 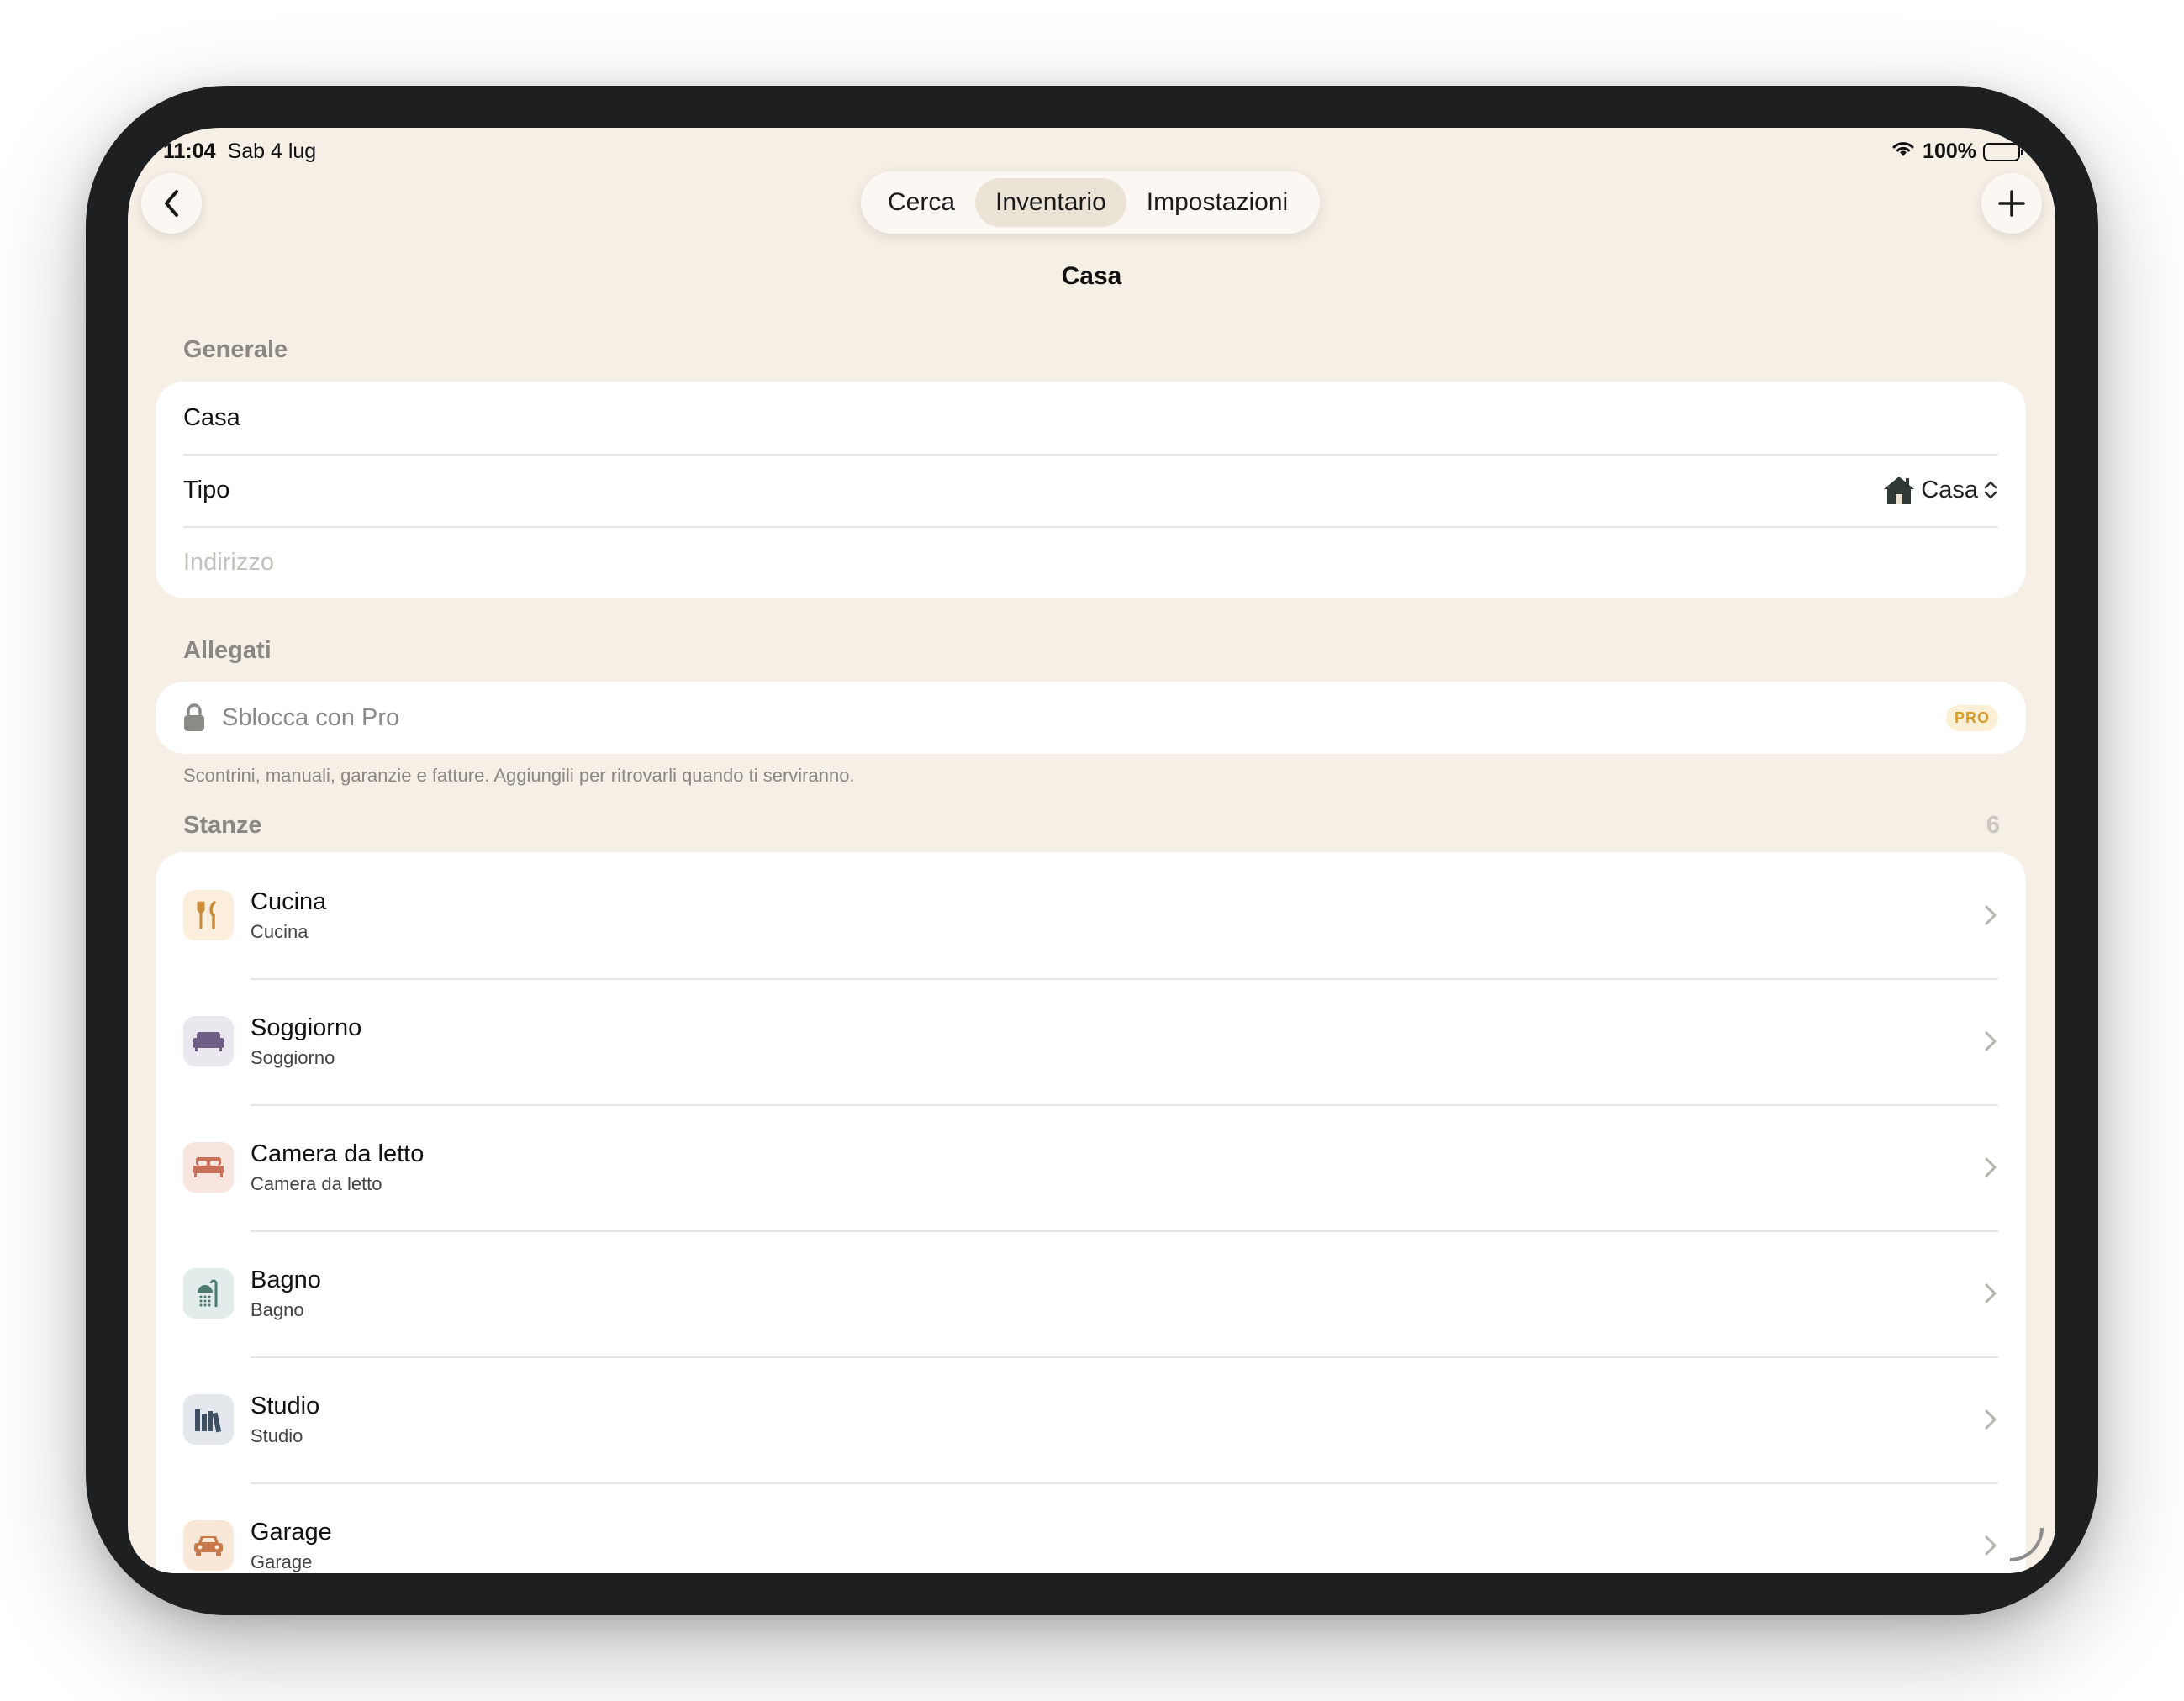 What do you see at coordinates (211, 417) in the screenshot?
I see `name-value: Casa` at bounding box center [211, 417].